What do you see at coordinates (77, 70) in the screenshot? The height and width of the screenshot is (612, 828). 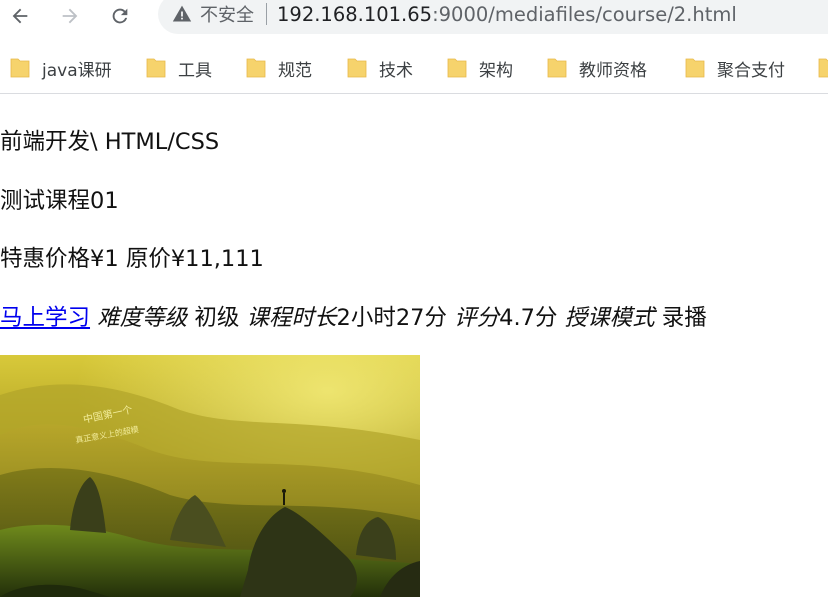 I see `bookmark-label: java课研` at bounding box center [77, 70].